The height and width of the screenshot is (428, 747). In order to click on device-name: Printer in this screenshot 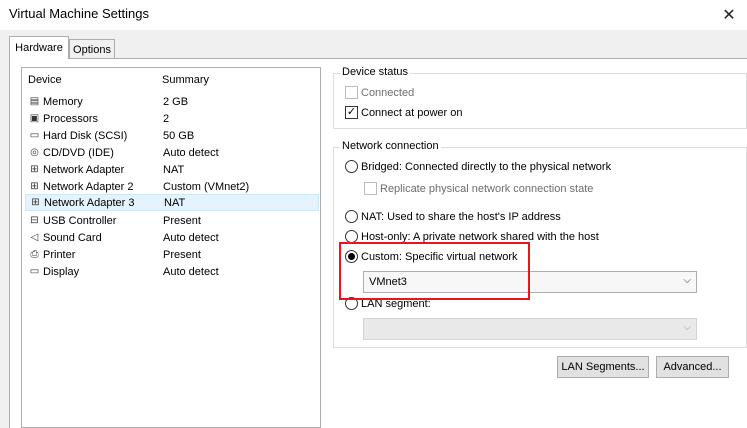, I will do `click(59, 254)`.